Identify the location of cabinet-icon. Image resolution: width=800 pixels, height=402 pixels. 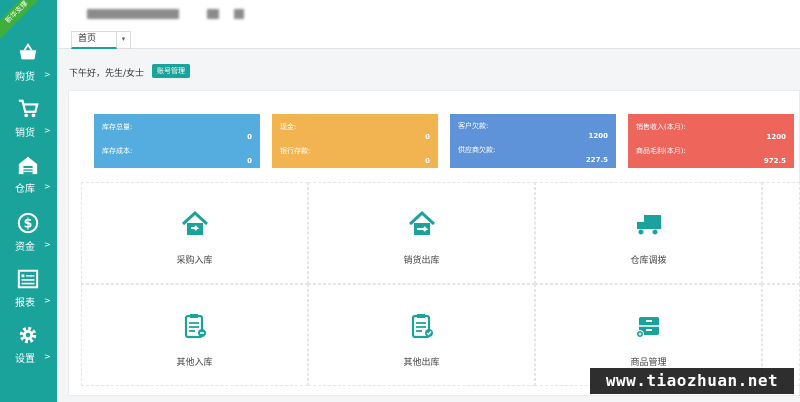
(647, 327).